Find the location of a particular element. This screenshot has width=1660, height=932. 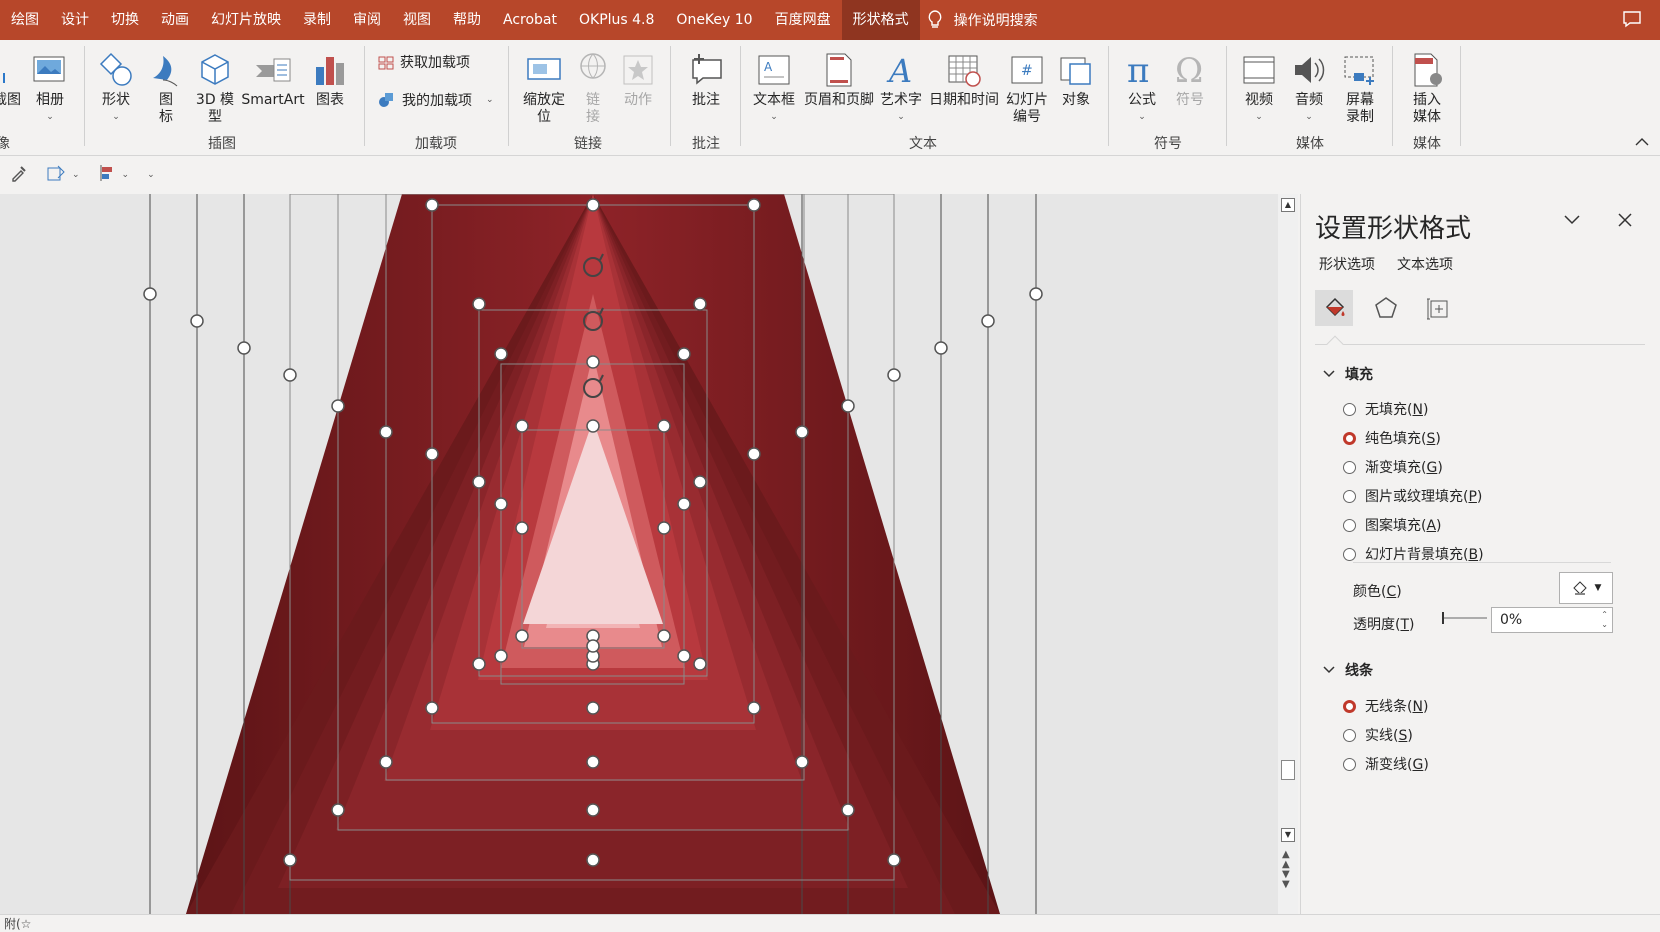

pane-options-chevron-icon is located at coordinates (1572, 222).